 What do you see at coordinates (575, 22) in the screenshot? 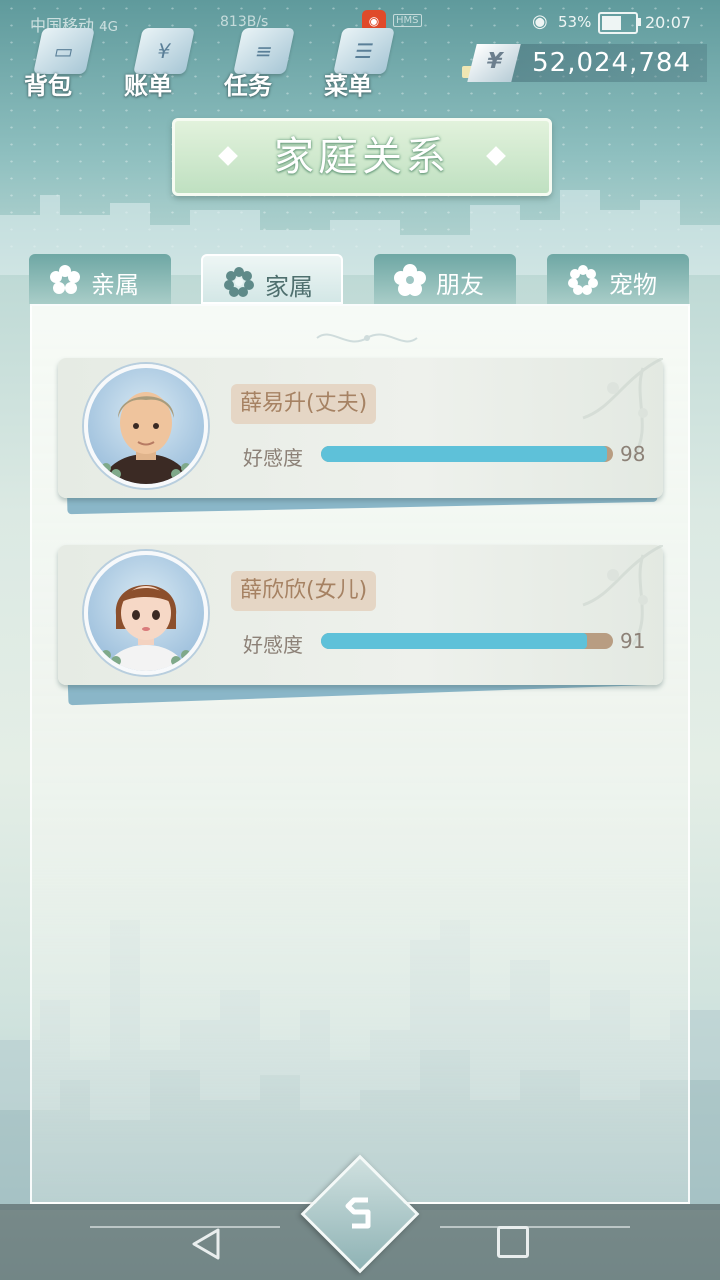
I see `battery-percent: 53%` at bounding box center [575, 22].